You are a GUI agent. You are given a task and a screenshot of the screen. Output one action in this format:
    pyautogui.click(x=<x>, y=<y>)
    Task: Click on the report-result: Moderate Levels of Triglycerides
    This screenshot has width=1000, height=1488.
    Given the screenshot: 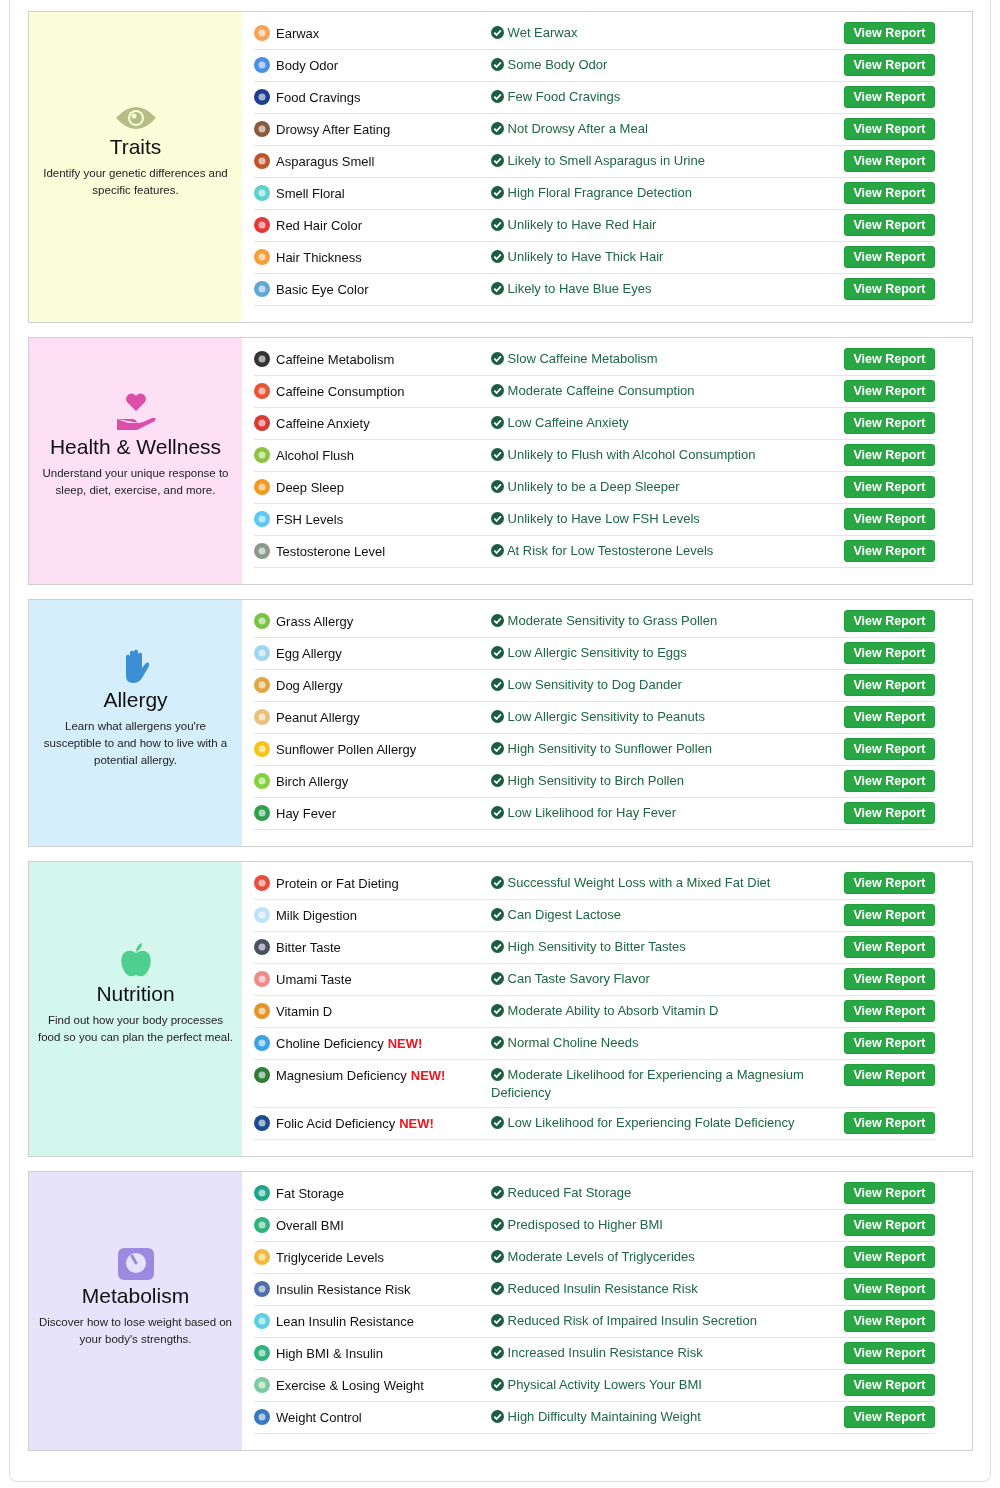 What is the action you would take?
    pyautogui.click(x=667, y=1257)
    